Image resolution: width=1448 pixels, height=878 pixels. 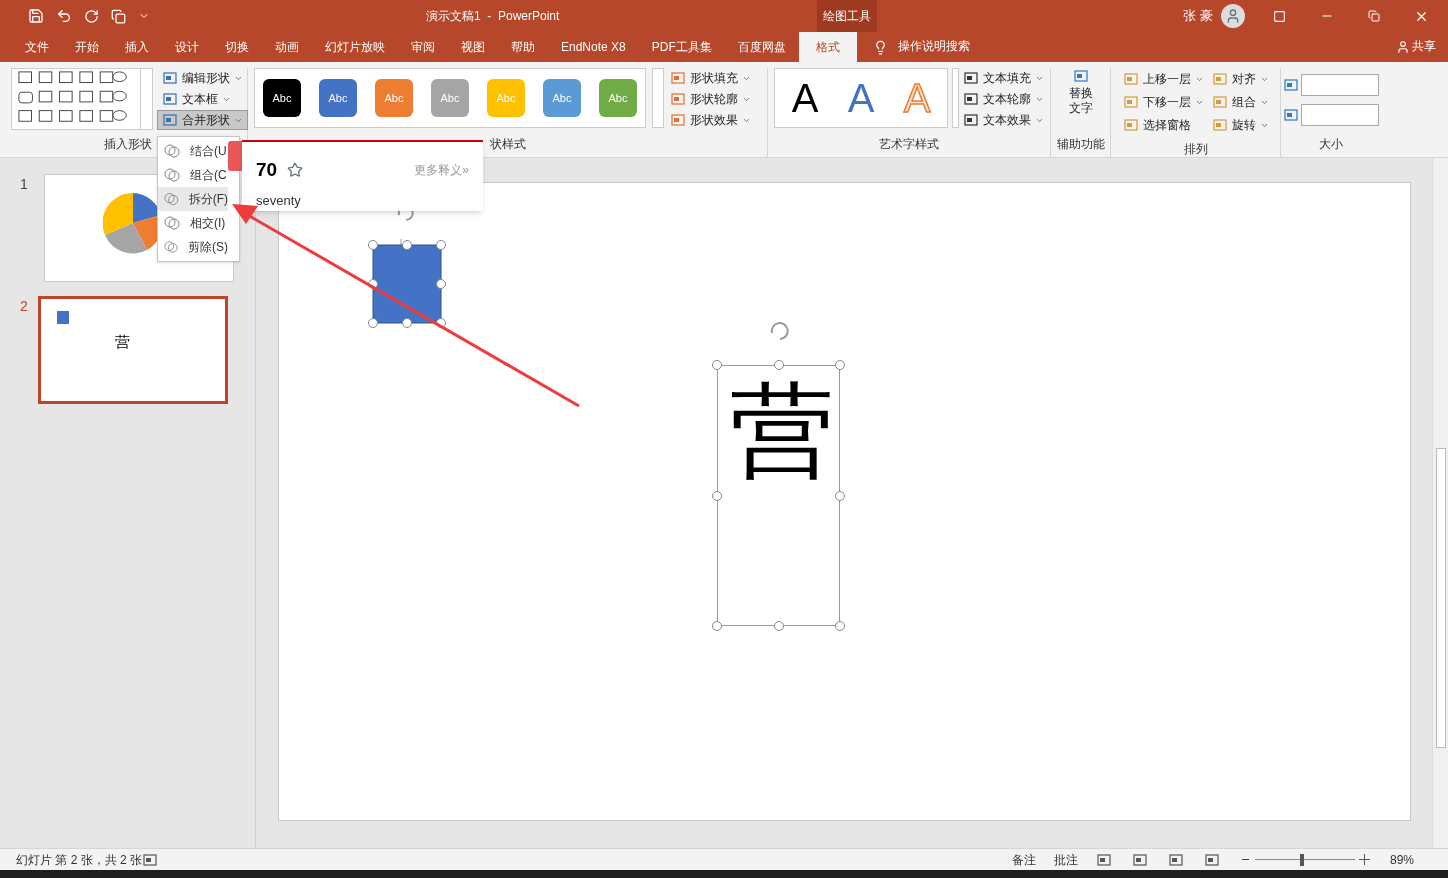 What do you see at coordinates (202, 120) in the screenshot?
I see `ribbon-command: 合并形状` at bounding box center [202, 120].